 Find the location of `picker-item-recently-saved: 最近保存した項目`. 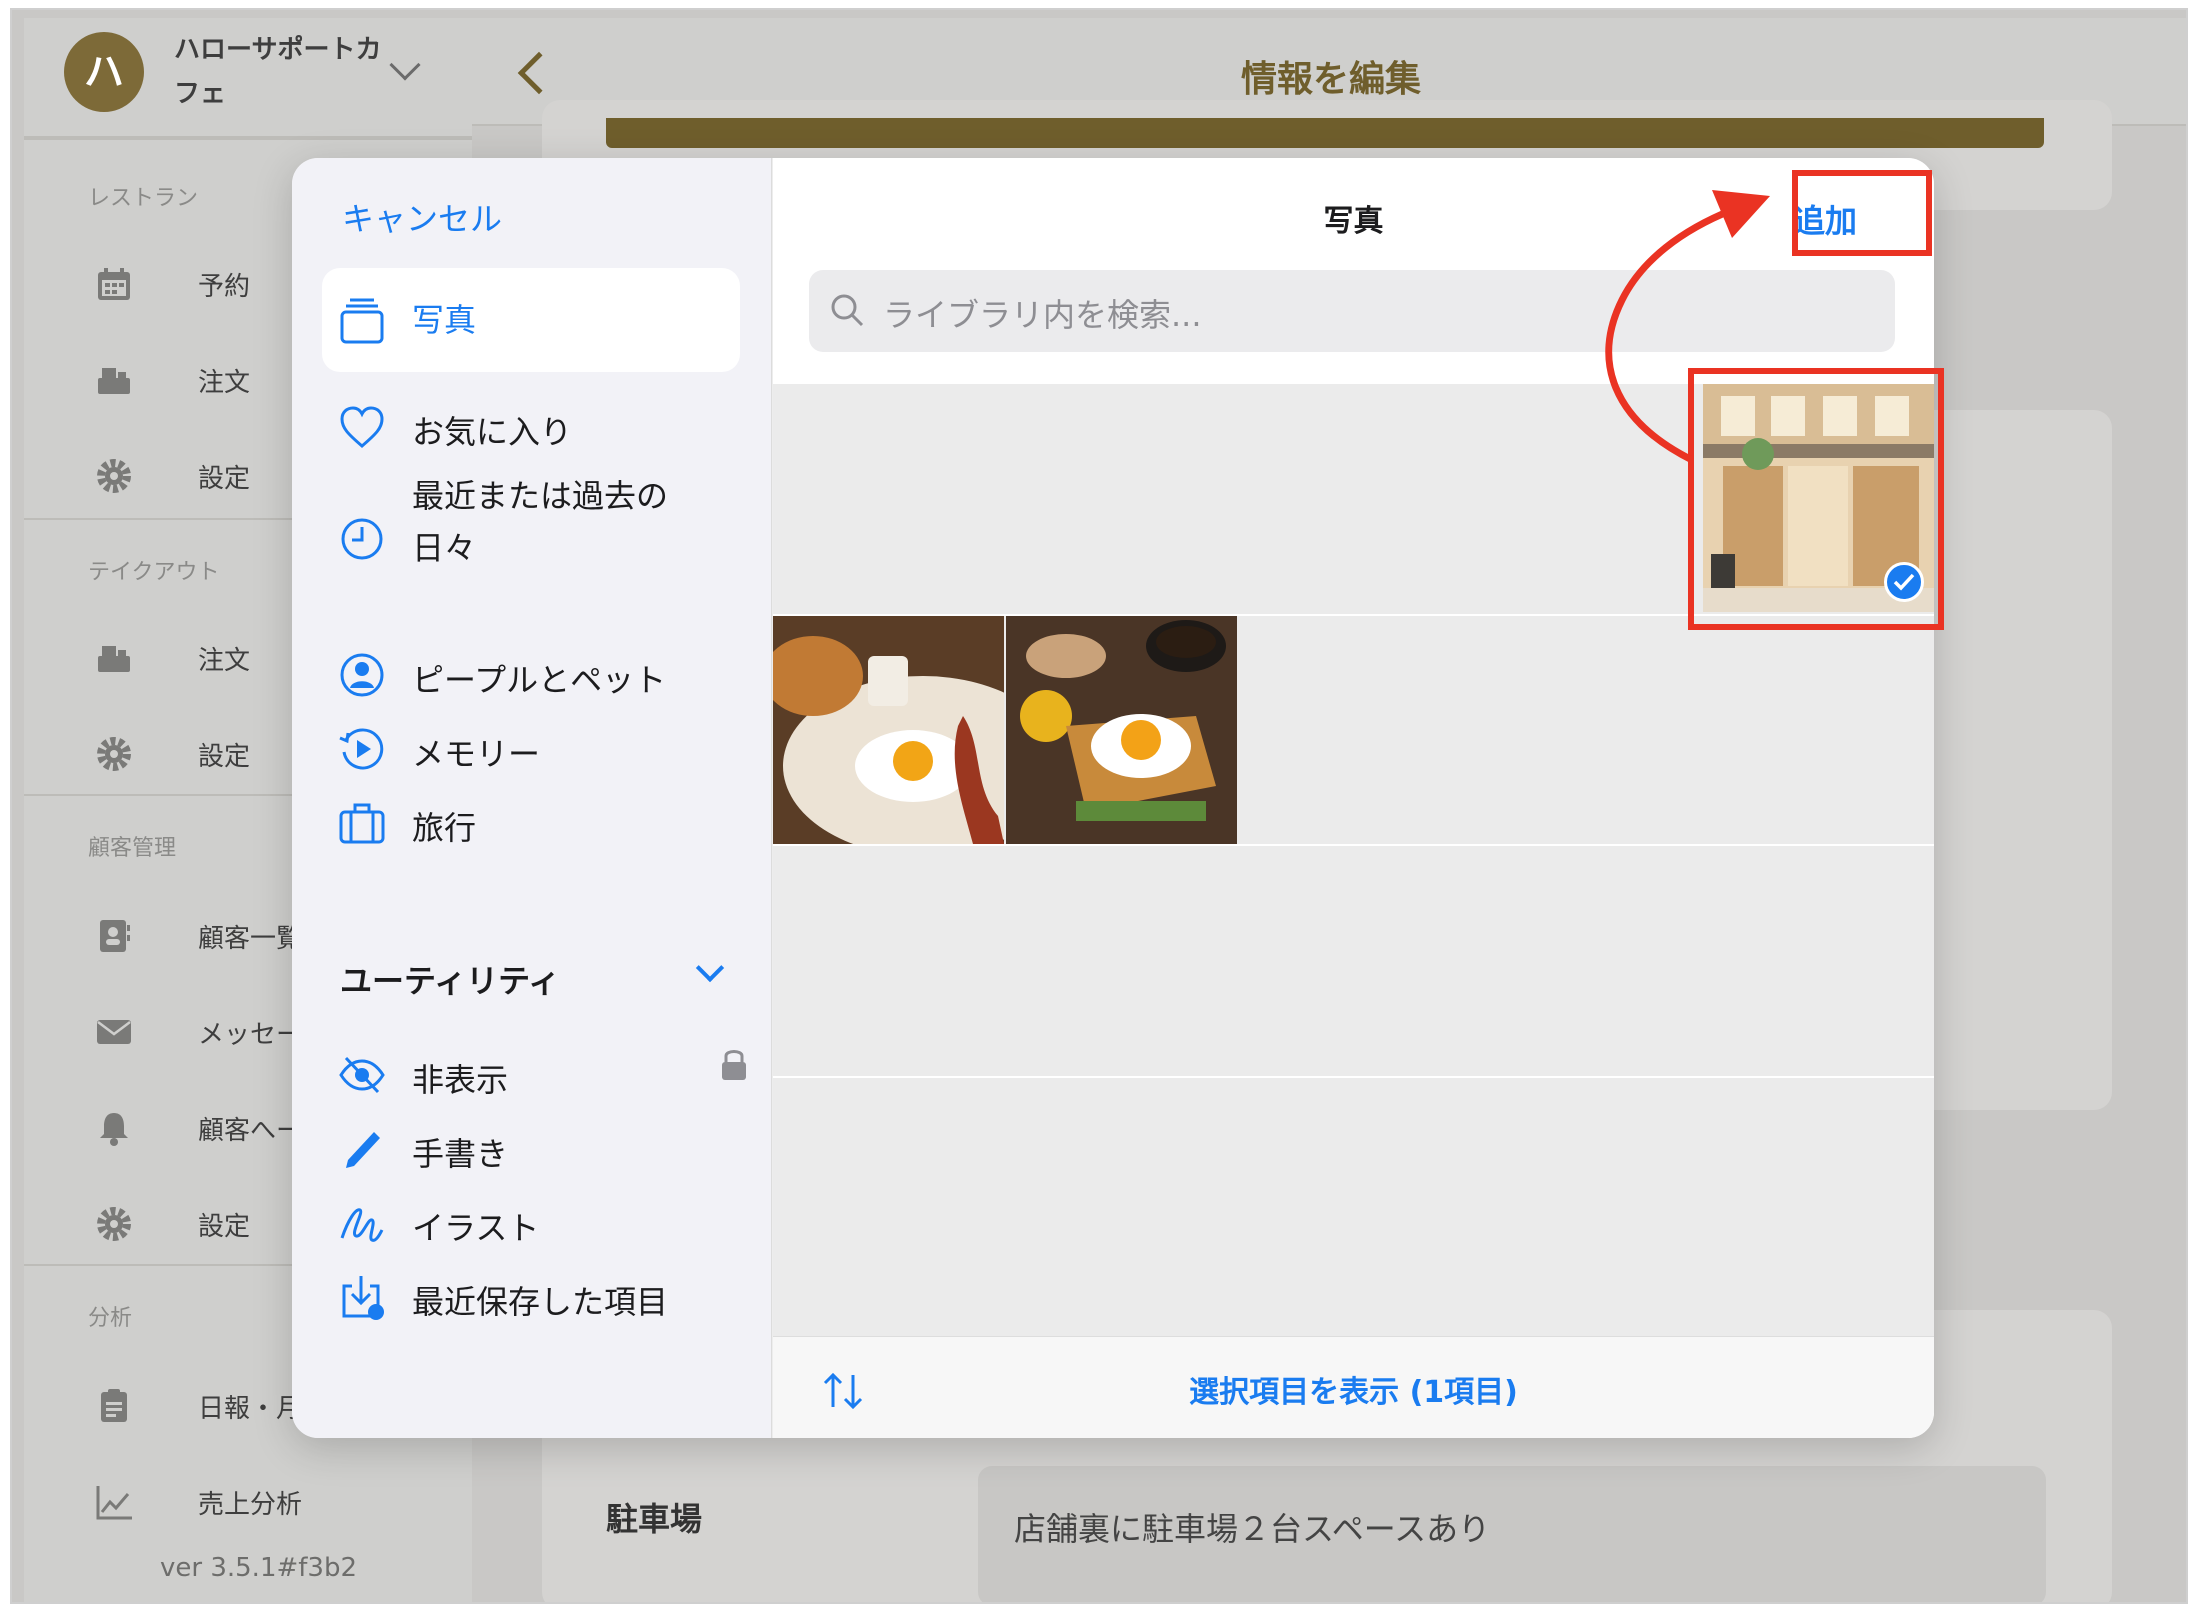

picker-item-recently-saved: 最近保存した項目 is located at coordinates (531, 1296).